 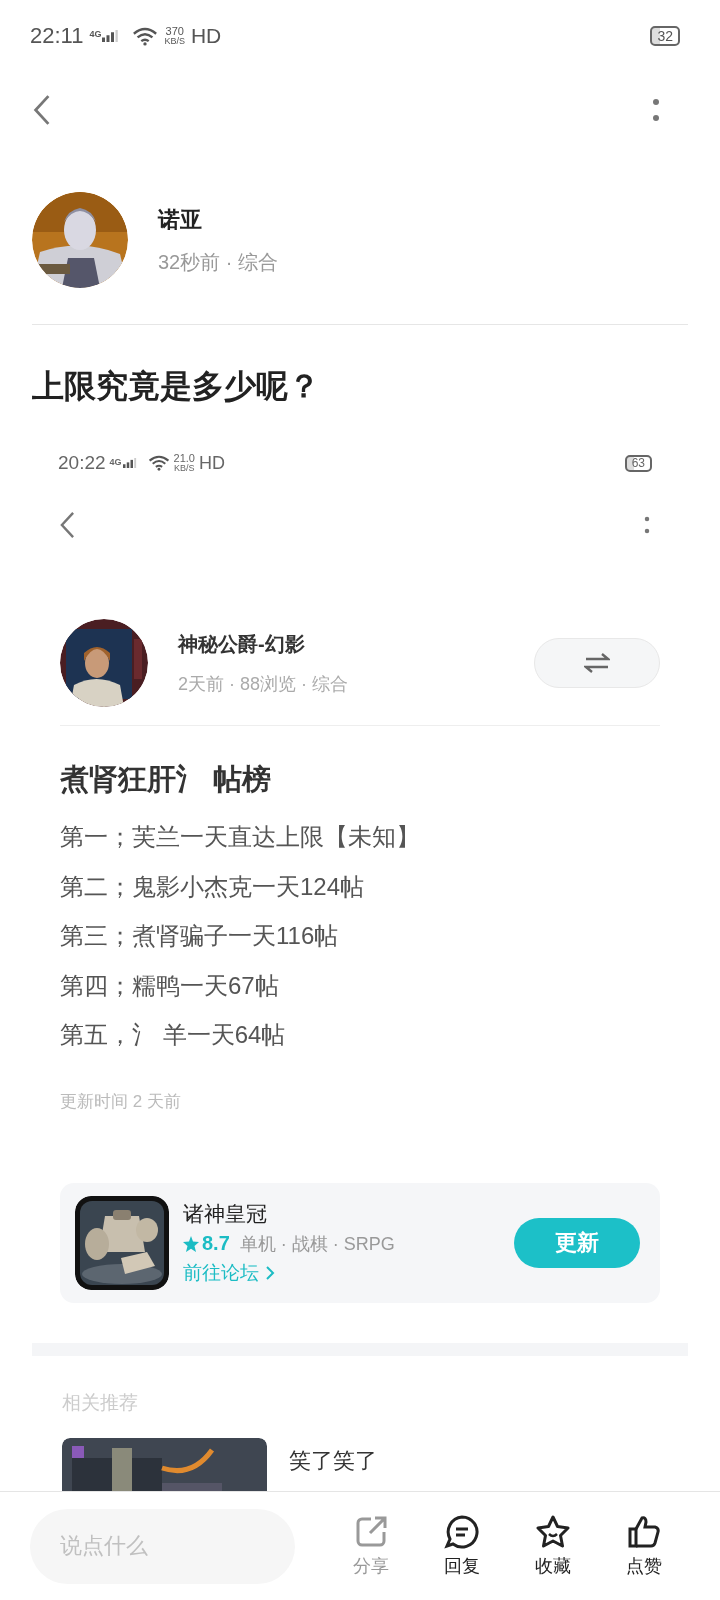 What do you see at coordinates (166, 779) in the screenshot?
I see `post-heading: 煮肾狂肝氵 帖榜` at bounding box center [166, 779].